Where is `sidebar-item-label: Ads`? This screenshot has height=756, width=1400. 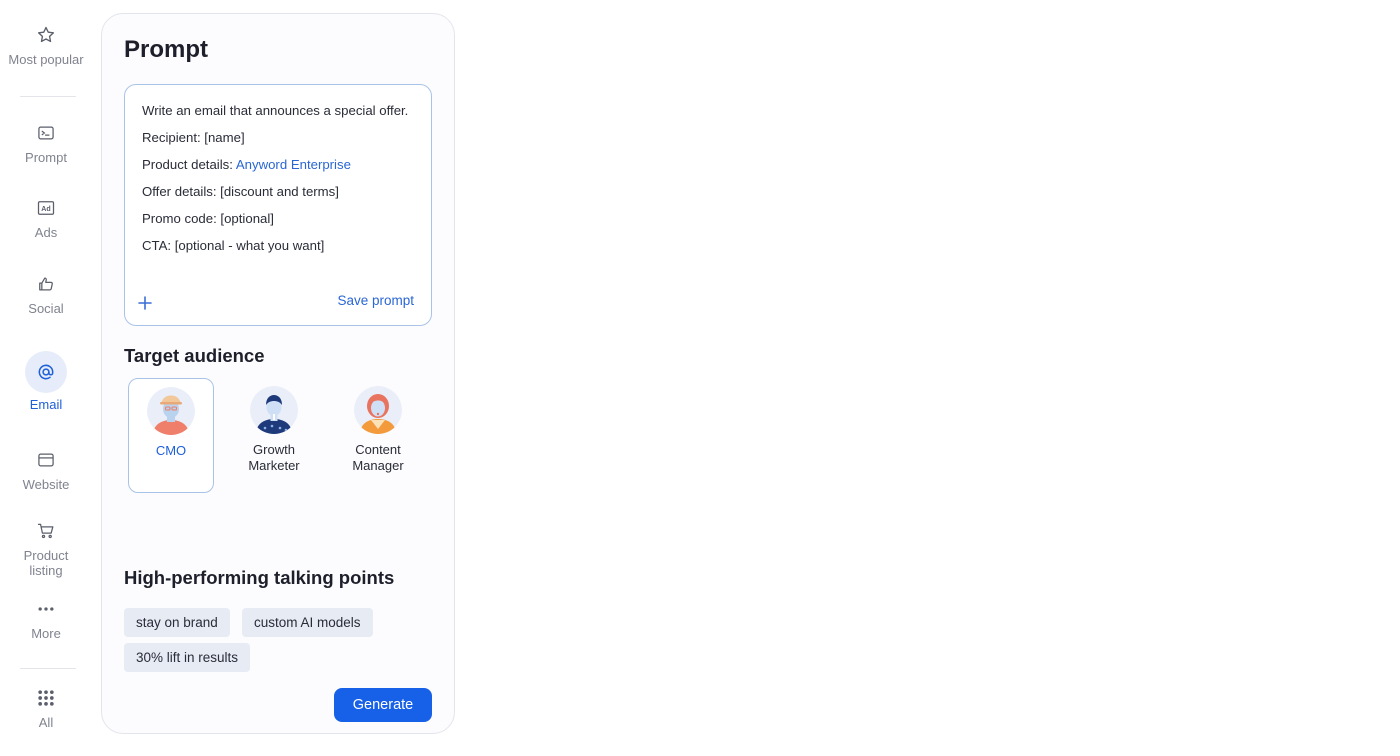 sidebar-item-label: Ads is located at coordinates (46, 232).